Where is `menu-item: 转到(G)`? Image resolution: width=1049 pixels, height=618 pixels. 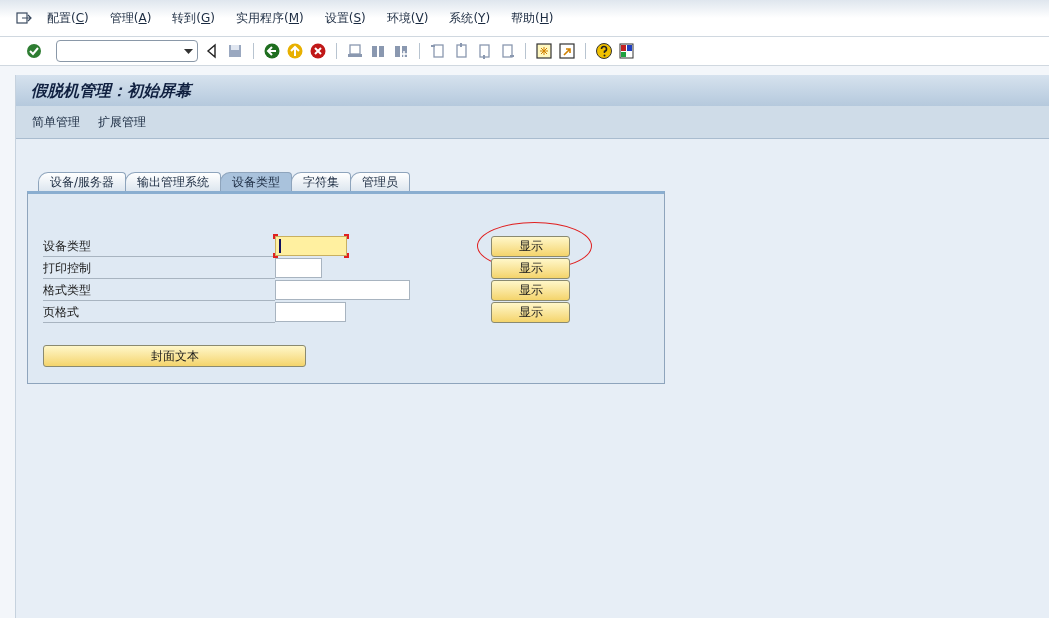 menu-item: 转到(G) is located at coordinates (194, 18).